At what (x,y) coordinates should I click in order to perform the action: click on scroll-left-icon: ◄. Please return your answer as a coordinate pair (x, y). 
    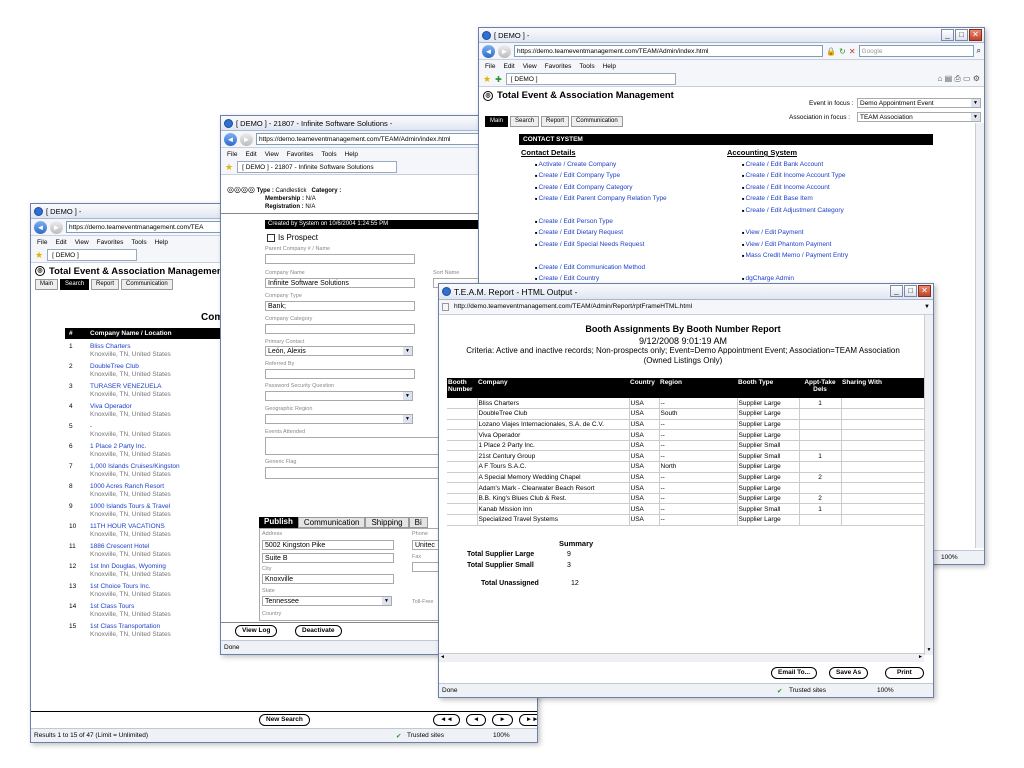
    Looking at the image, I should click on (442, 657).